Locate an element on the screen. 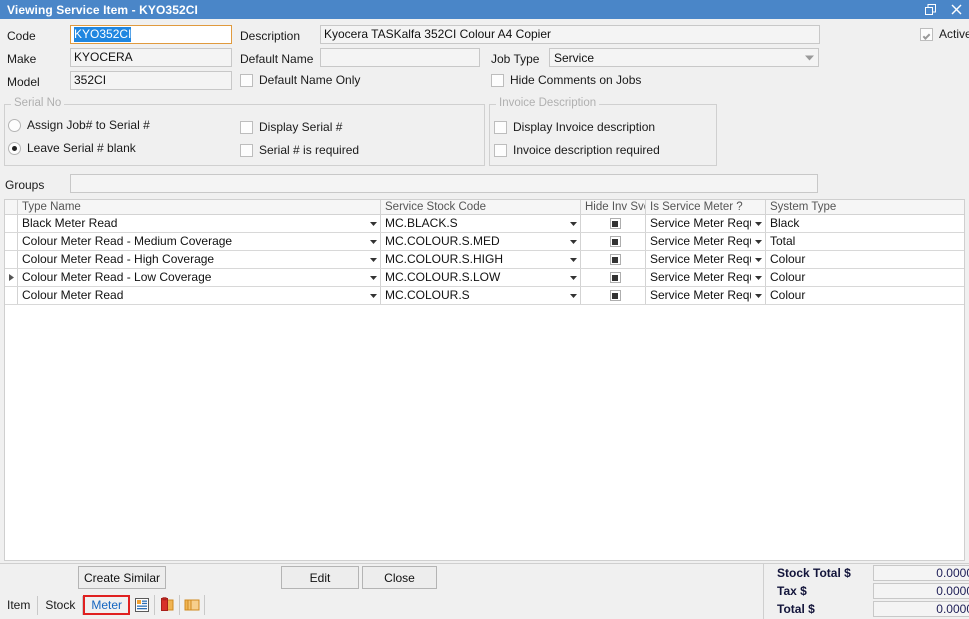  restore-icon is located at coordinates (930, 9).